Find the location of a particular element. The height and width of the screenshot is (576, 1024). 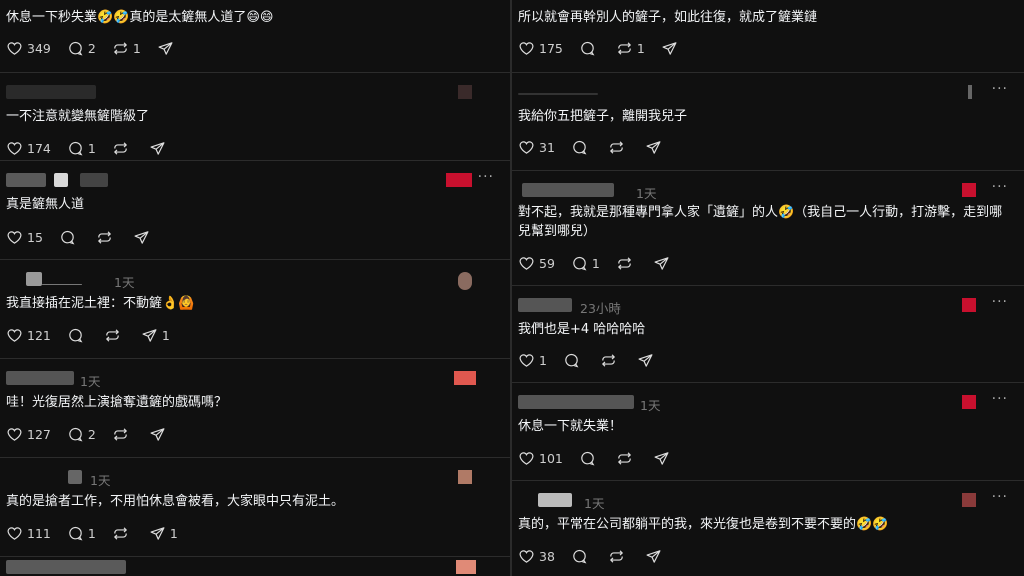

reply-post: 所以就會再幹別人的鏟子，如此往復，就成了鏟業鏈 175 1 is located at coordinates (768, 36).